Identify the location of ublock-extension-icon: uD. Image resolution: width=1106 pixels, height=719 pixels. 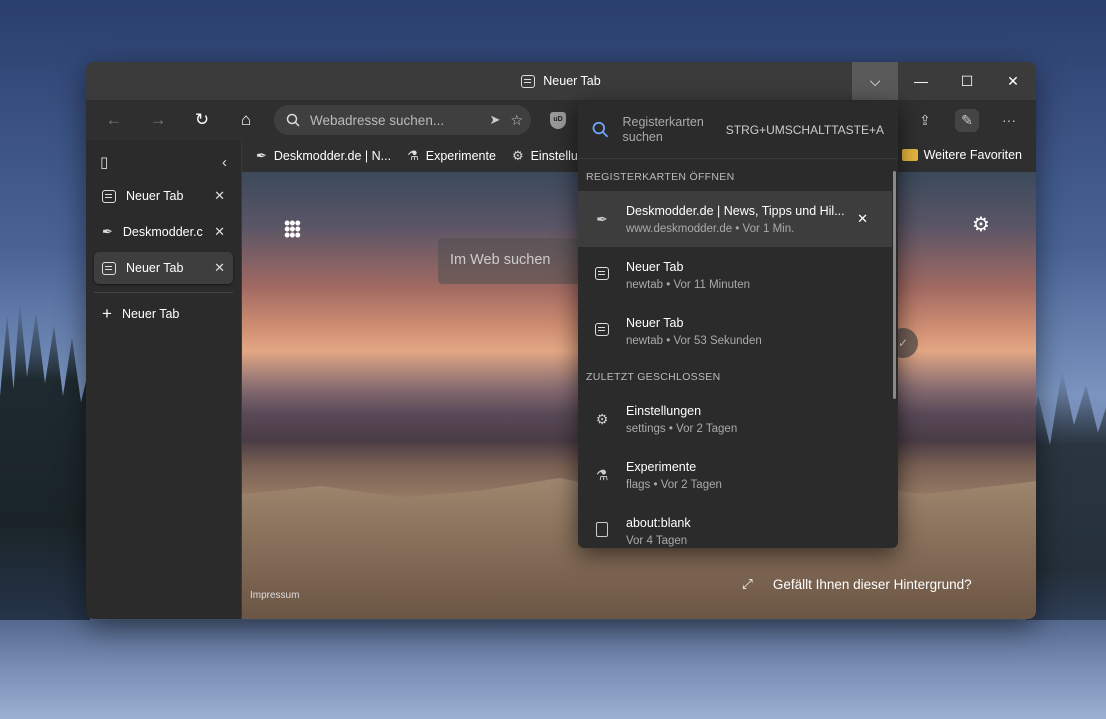
(558, 120).